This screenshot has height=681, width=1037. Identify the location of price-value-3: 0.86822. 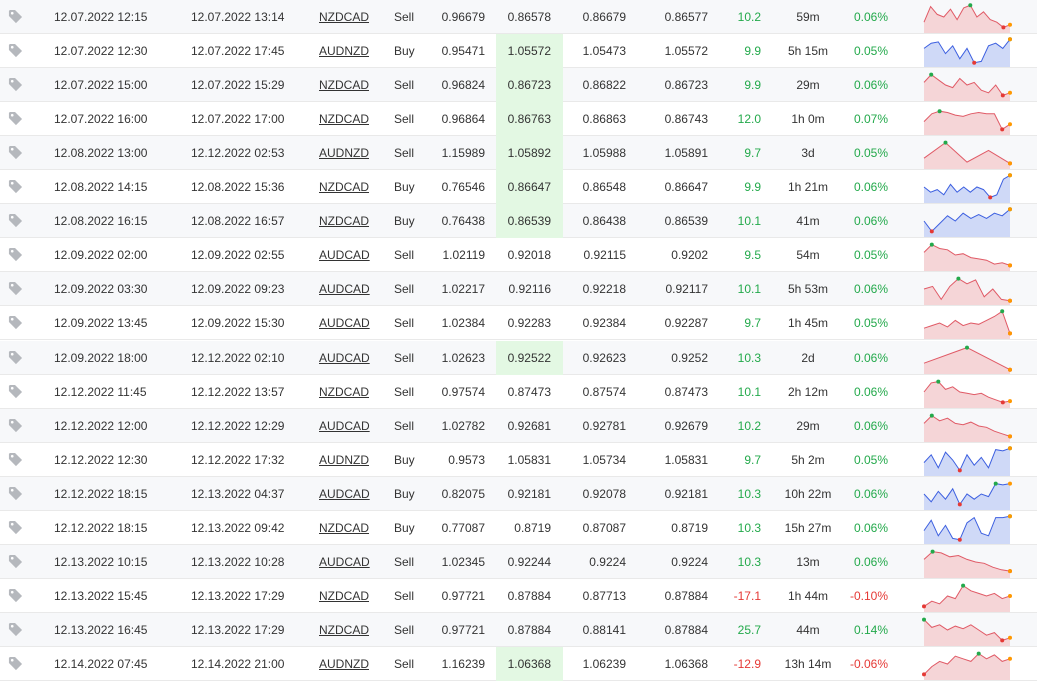
(604, 85).